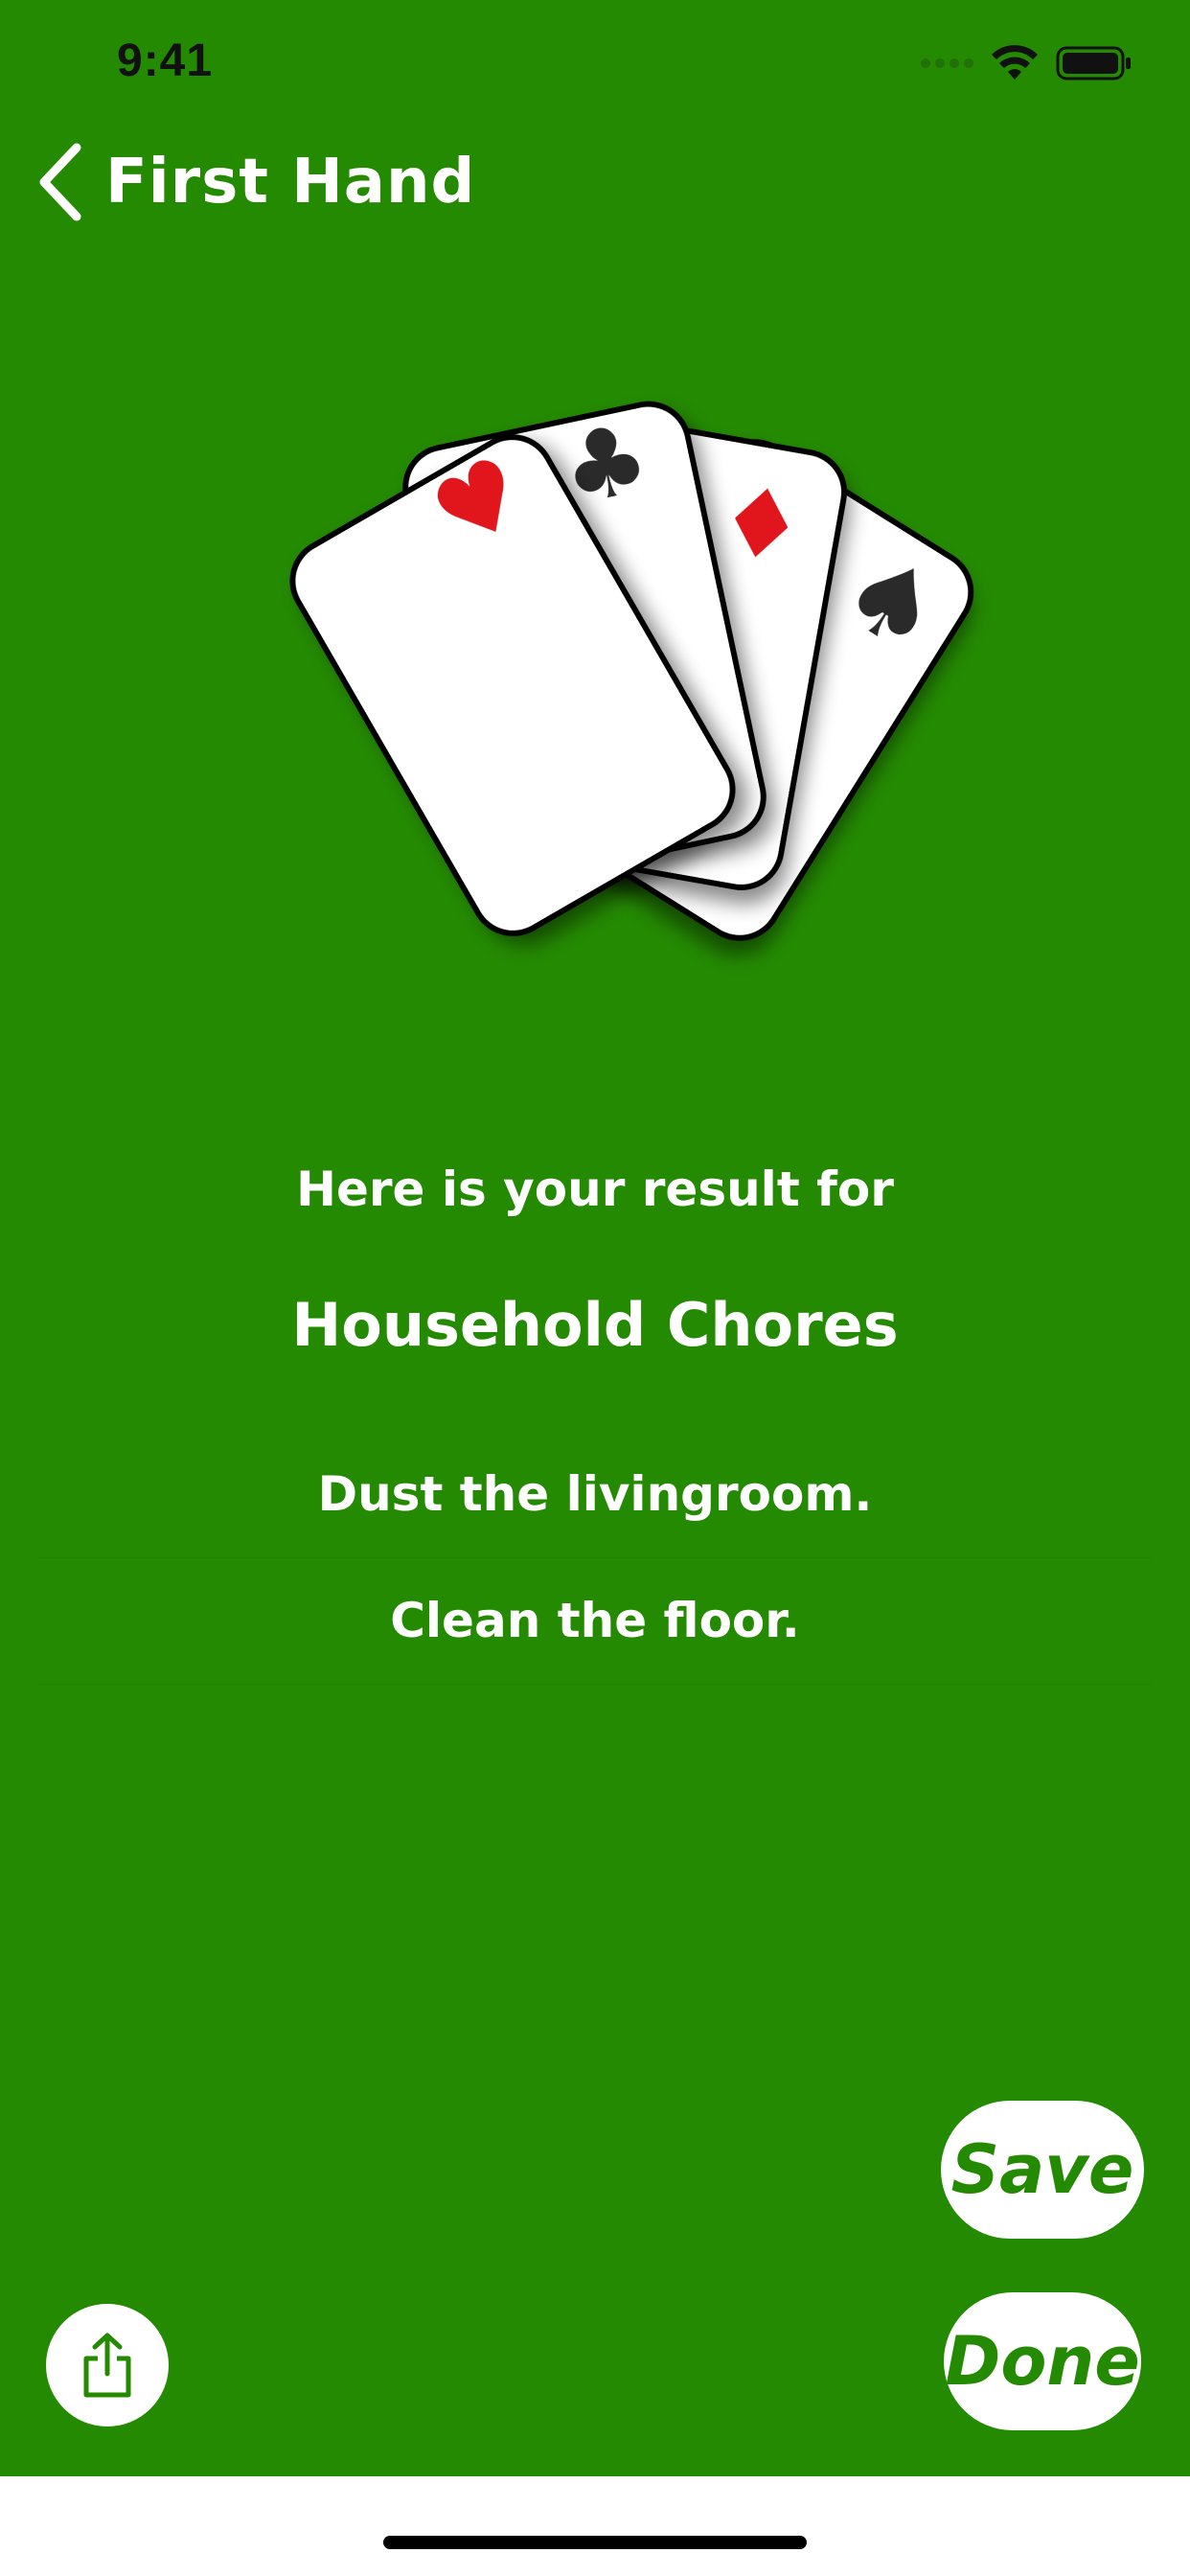 The height and width of the screenshot is (2576, 1190). I want to click on back-button: First Hand, so click(255, 182).